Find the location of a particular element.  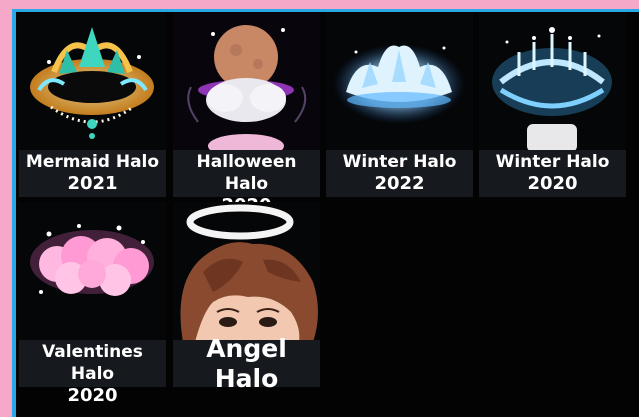

halo-item-valentines-2020: Valentines Halo 2020 is located at coordinates (92, 304).